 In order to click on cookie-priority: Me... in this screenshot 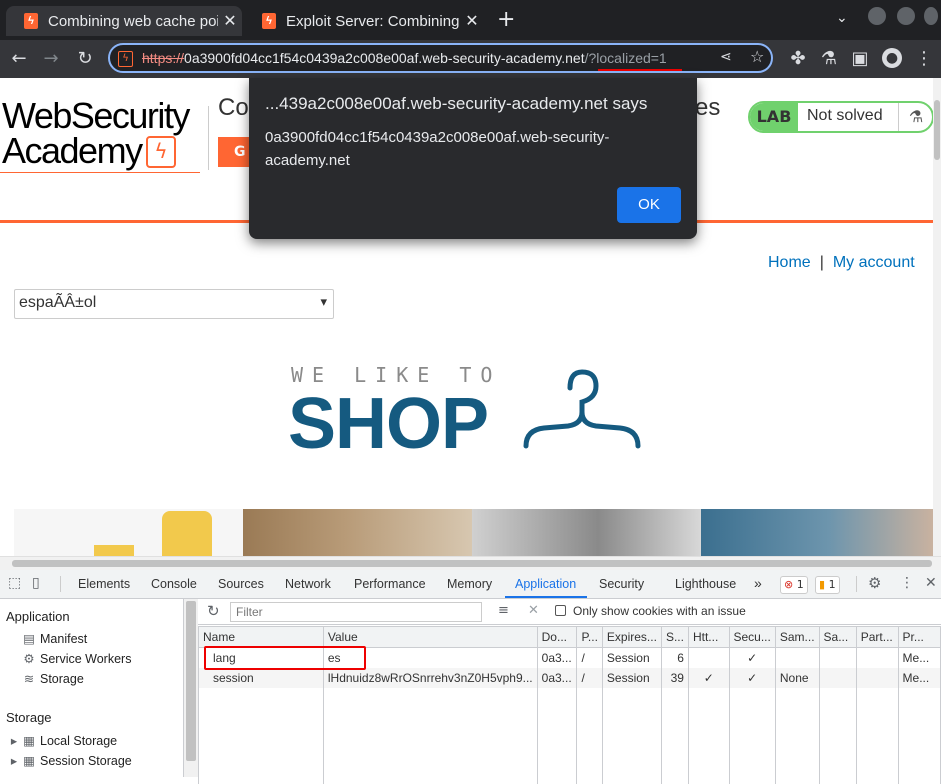, I will do `click(919, 657)`.